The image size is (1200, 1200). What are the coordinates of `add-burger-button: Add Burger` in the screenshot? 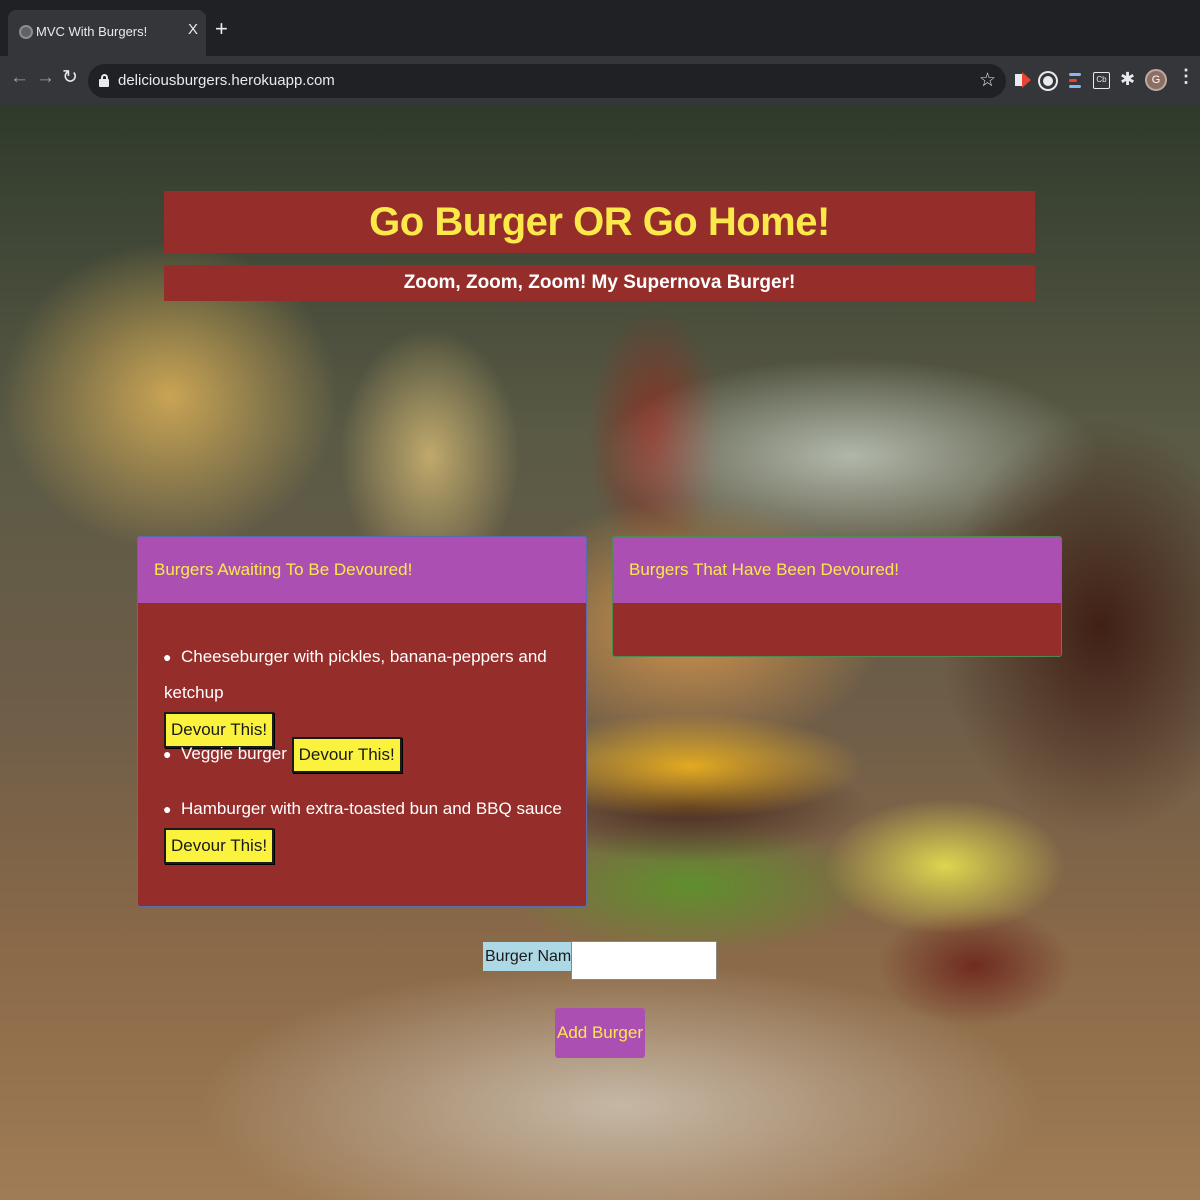 It's located at (600, 1033).